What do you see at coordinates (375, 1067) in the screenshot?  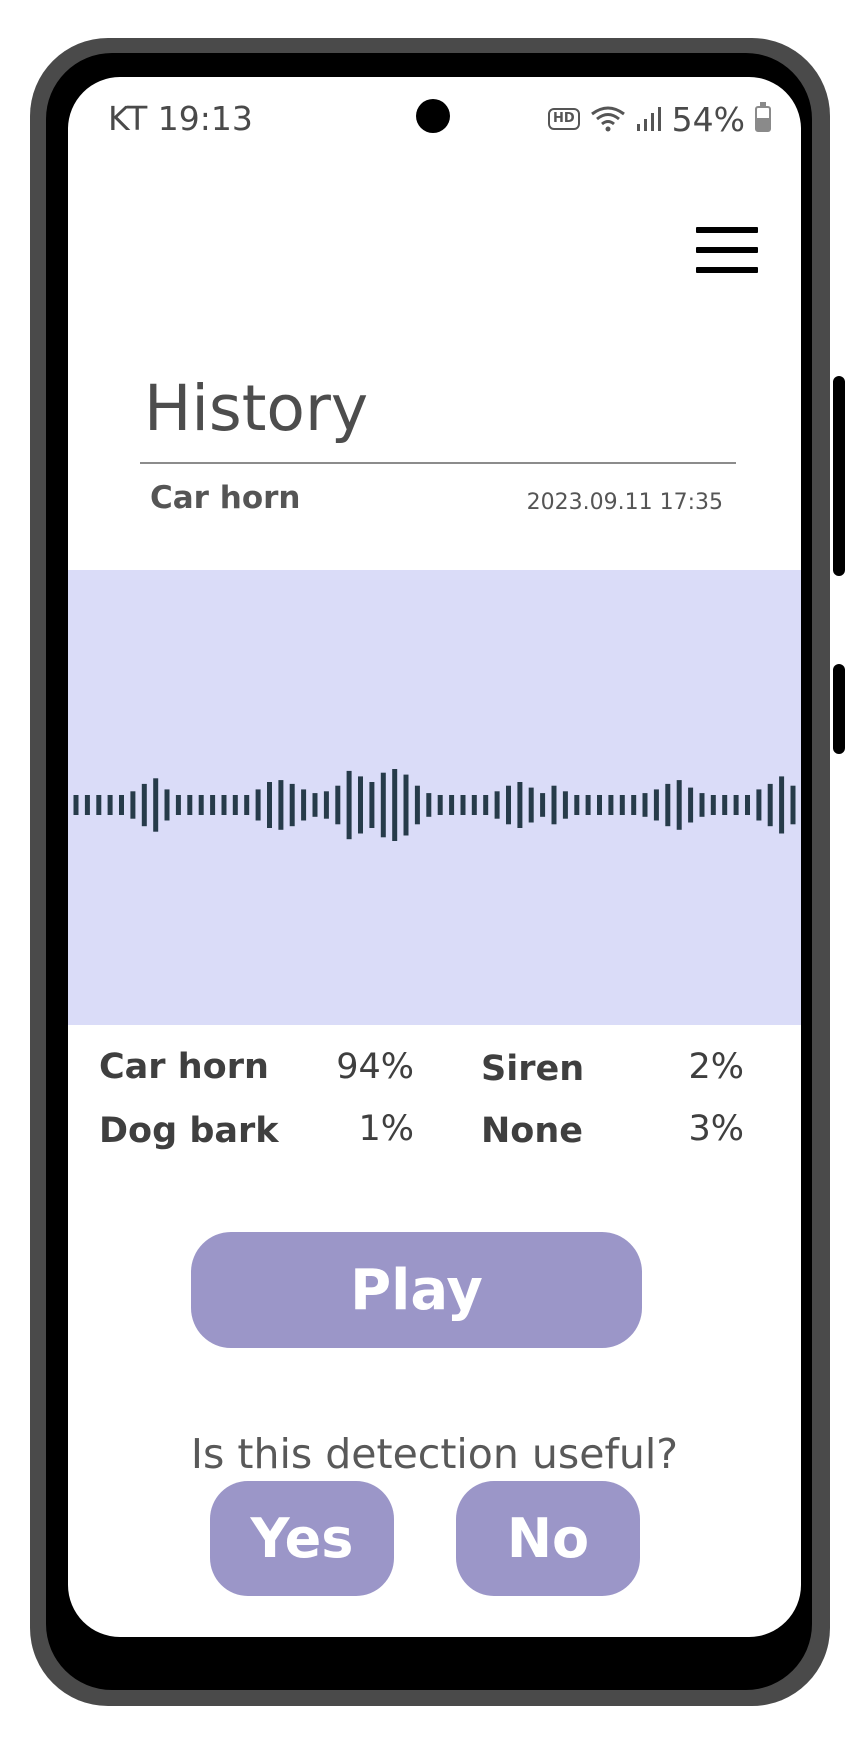 I see `result-percent: 94%` at bounding box center [375, 1067].